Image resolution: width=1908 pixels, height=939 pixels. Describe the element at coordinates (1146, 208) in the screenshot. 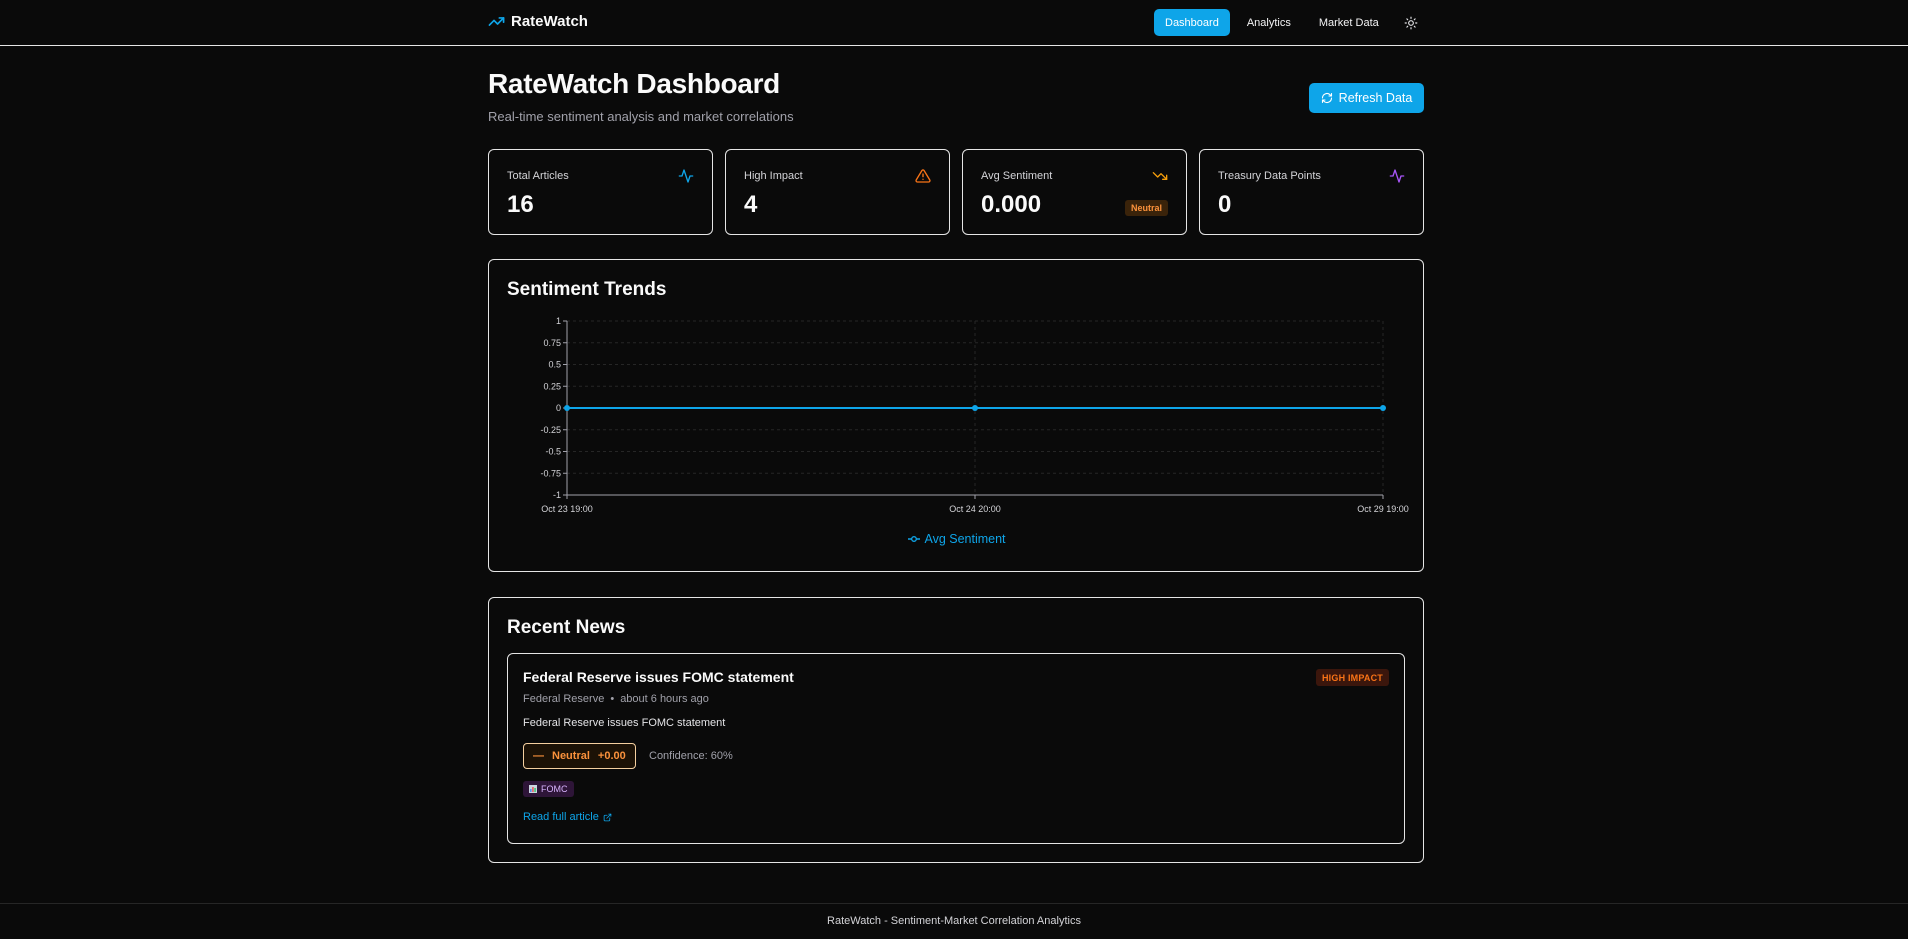

I see `sentiment-status-badge: Neutral` at that location.